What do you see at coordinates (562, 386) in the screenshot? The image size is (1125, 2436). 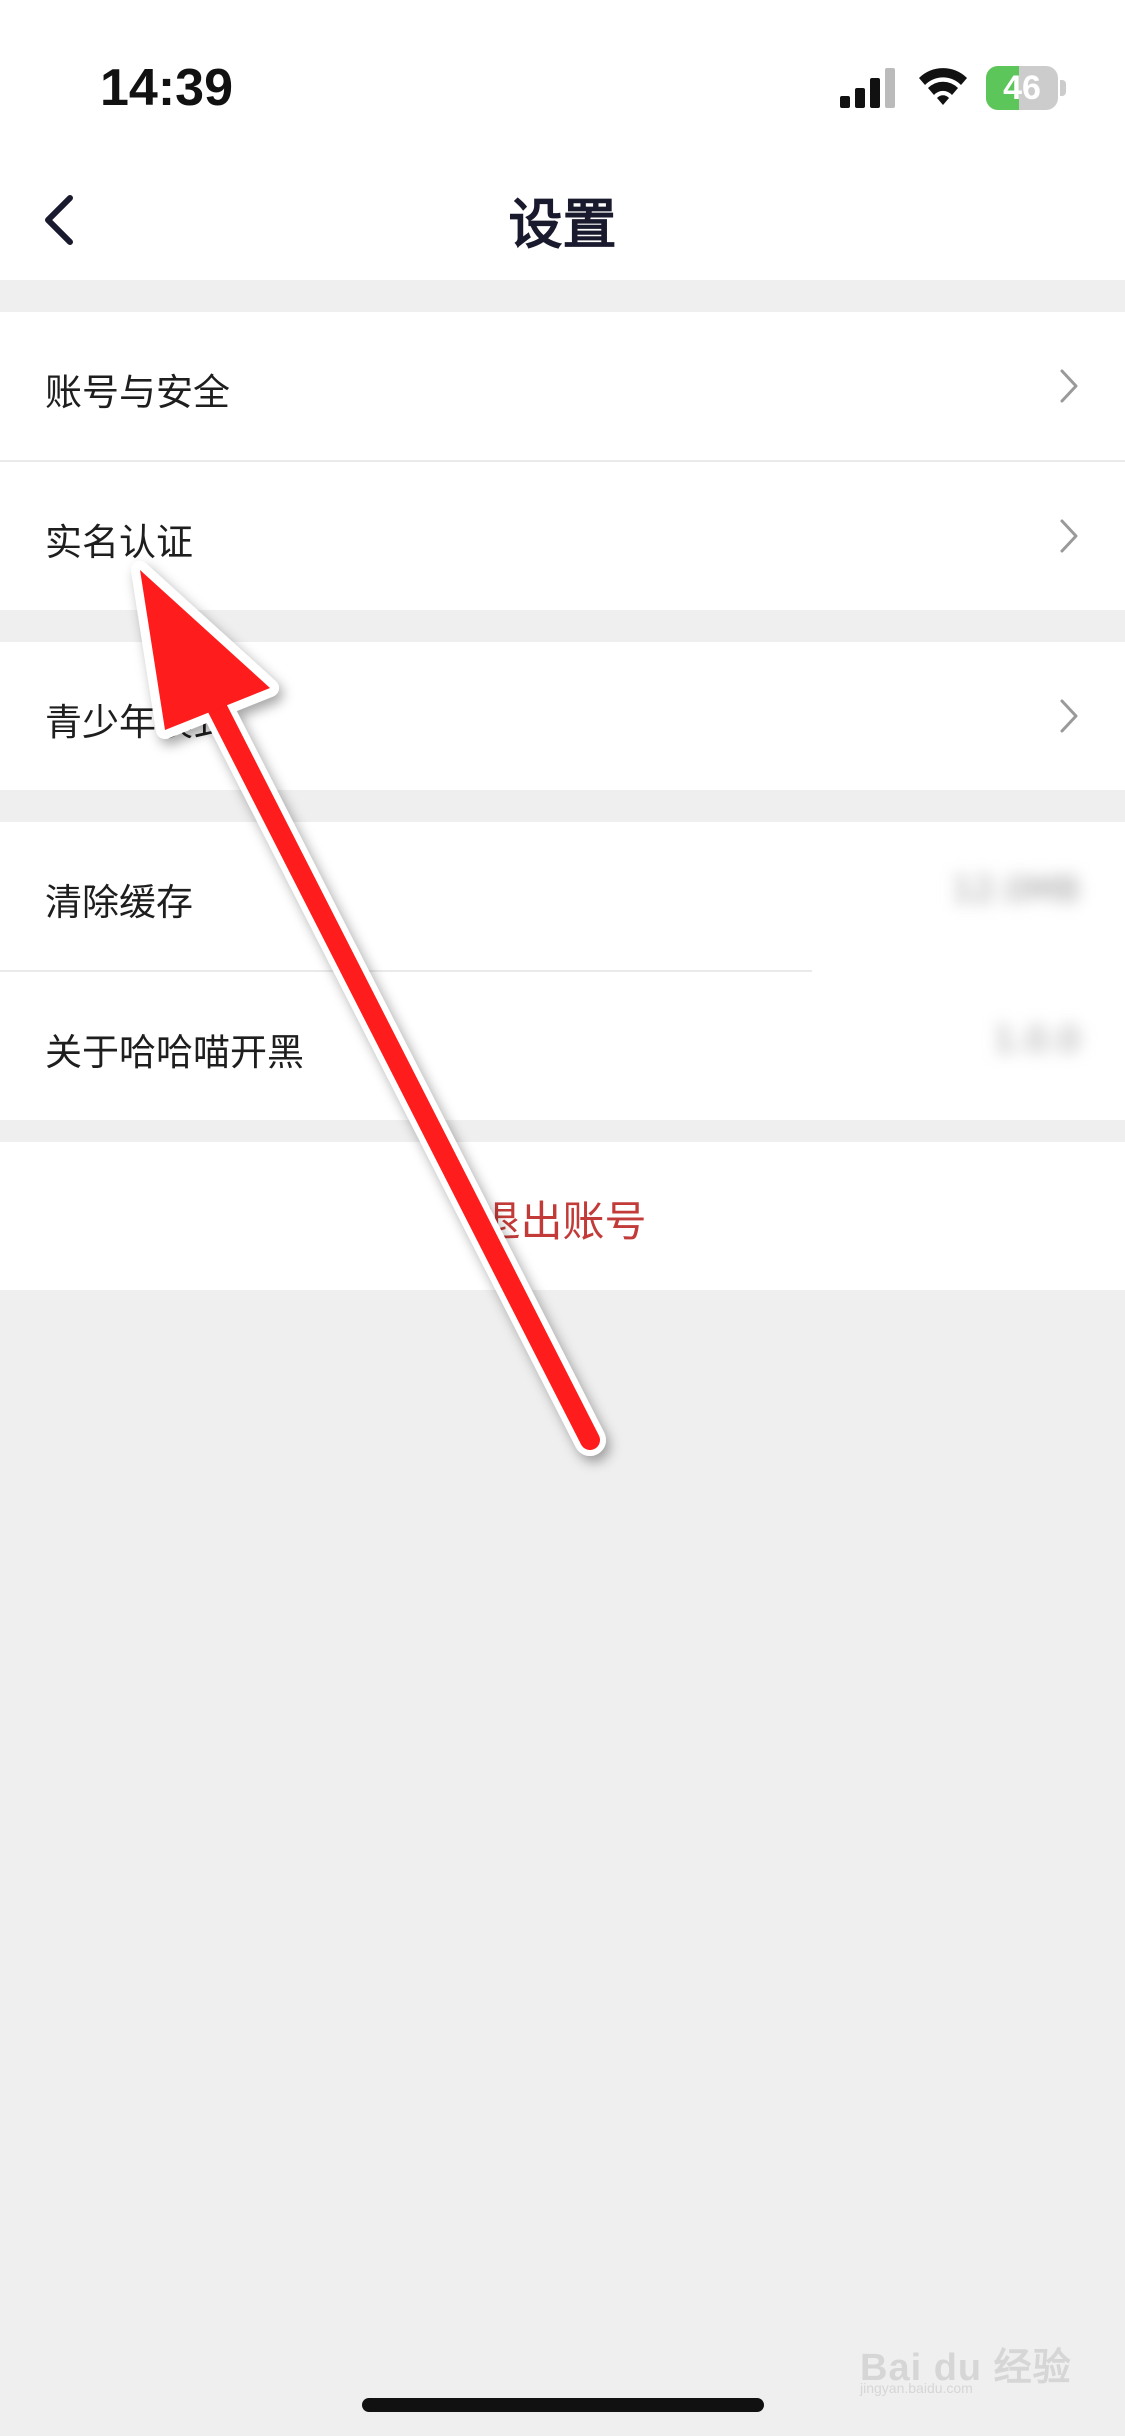 I see `settings-item-account-security: 账号与安全` at bounding box center [562, 386].